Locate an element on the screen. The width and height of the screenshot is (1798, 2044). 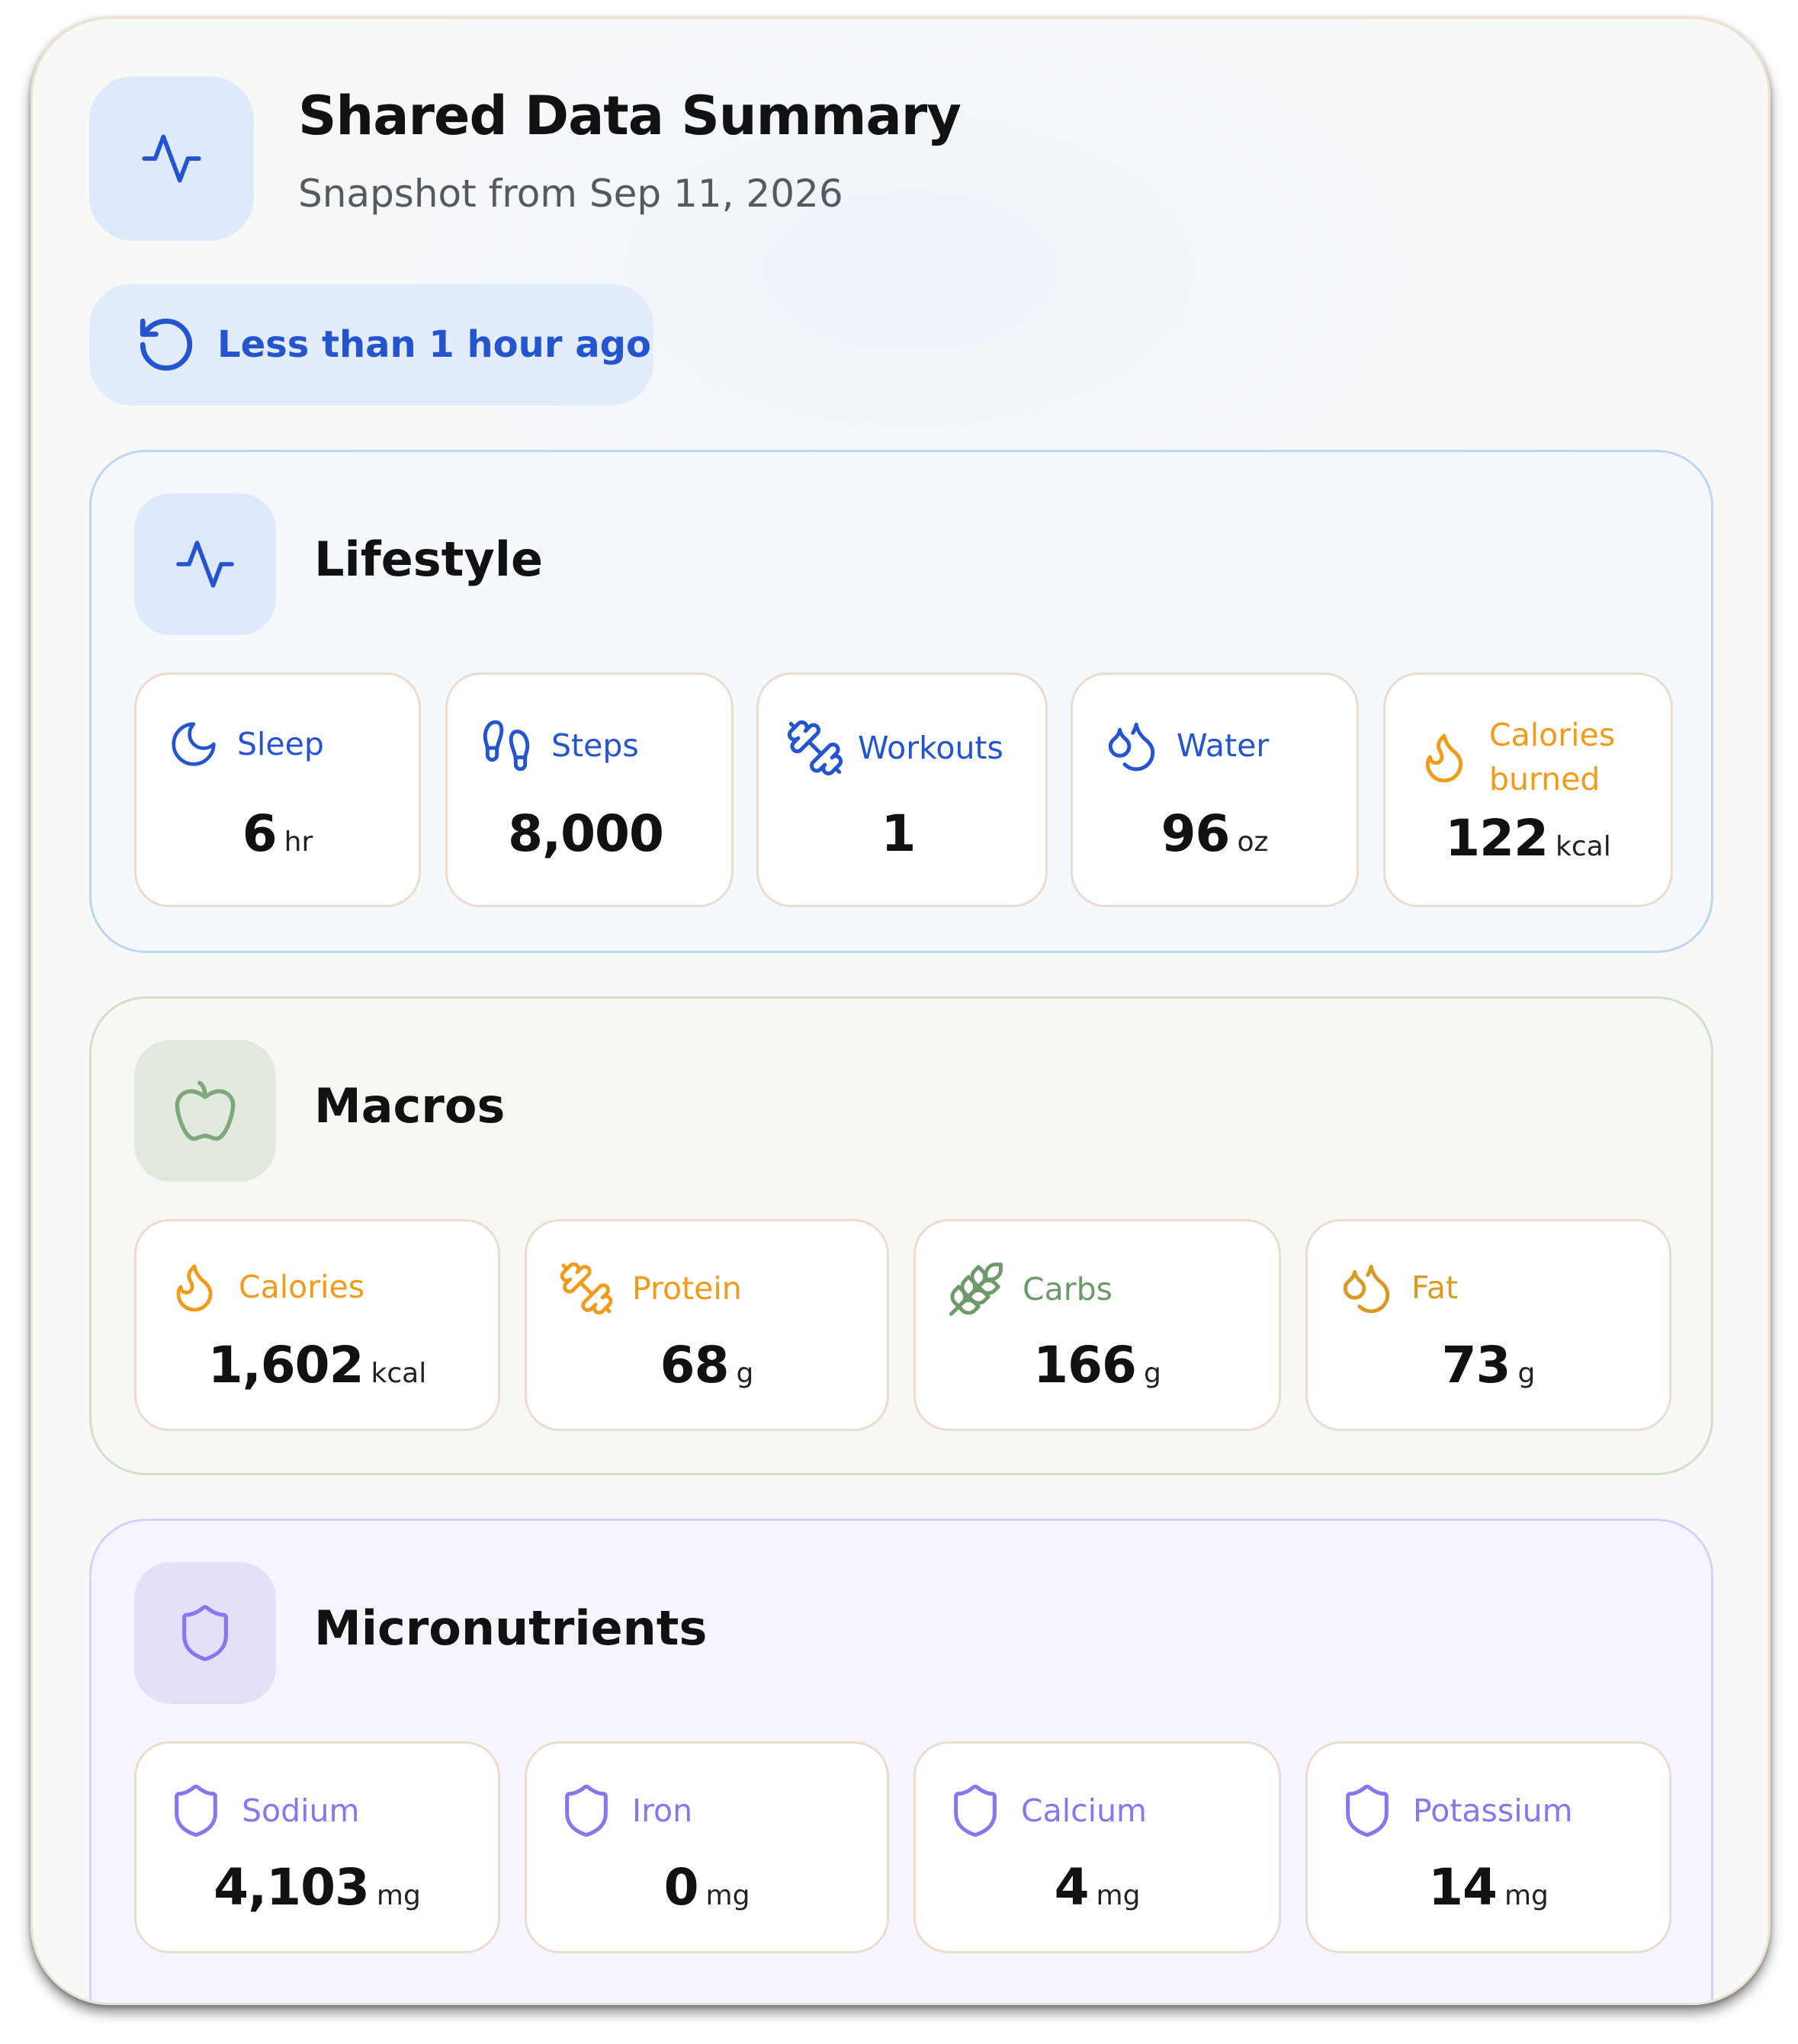
metric-label: Calcium is located at coordinates (1084, 1810).